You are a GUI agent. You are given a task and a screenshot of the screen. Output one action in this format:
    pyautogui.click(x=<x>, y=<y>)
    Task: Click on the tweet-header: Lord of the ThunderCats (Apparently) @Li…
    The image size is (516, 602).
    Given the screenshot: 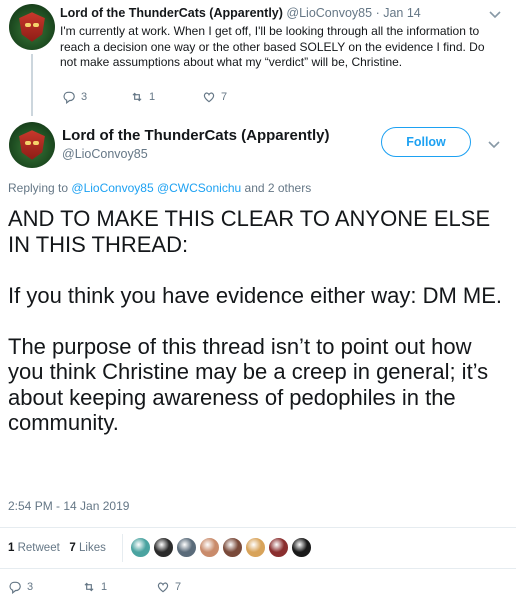 What is the action you would take?
    pyautogui.click(x=240, y=13)
    